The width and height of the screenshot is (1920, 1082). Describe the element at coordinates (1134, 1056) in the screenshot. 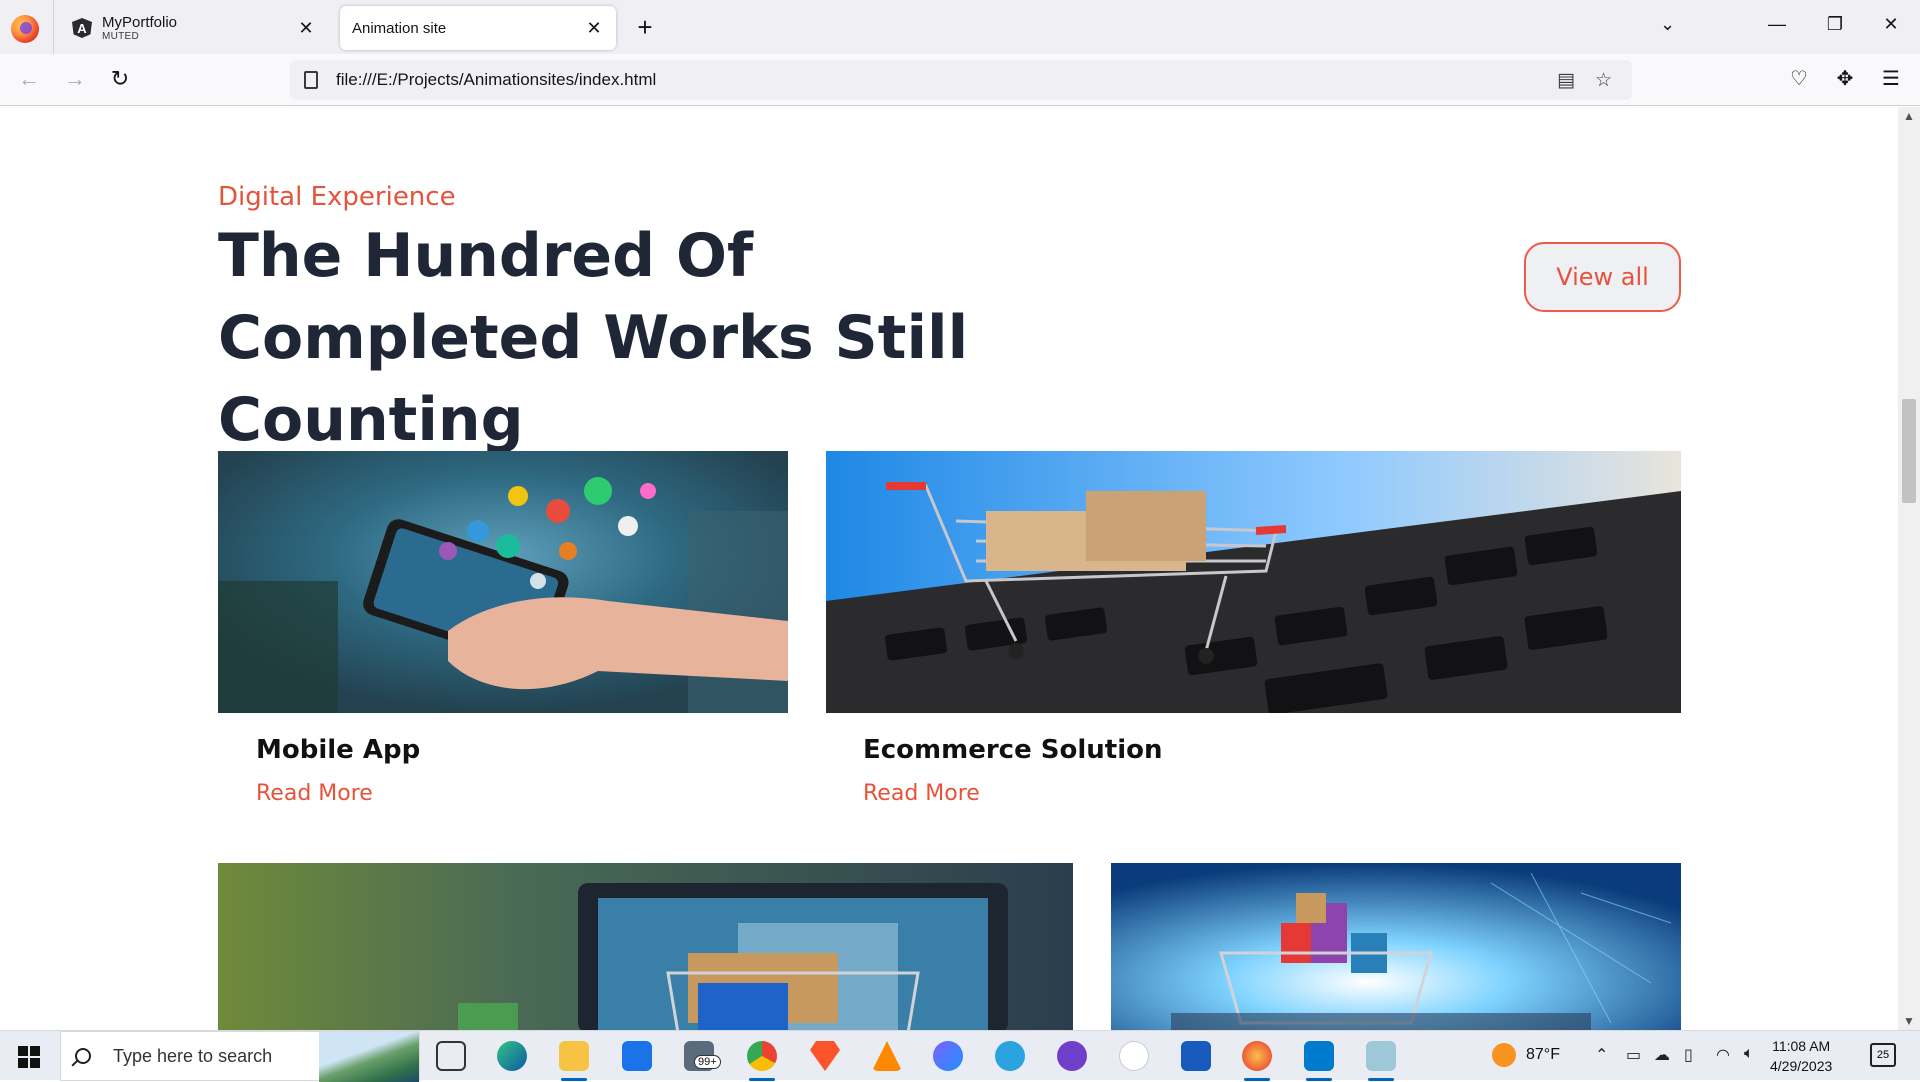

I see `mongodb-icon` at that location.